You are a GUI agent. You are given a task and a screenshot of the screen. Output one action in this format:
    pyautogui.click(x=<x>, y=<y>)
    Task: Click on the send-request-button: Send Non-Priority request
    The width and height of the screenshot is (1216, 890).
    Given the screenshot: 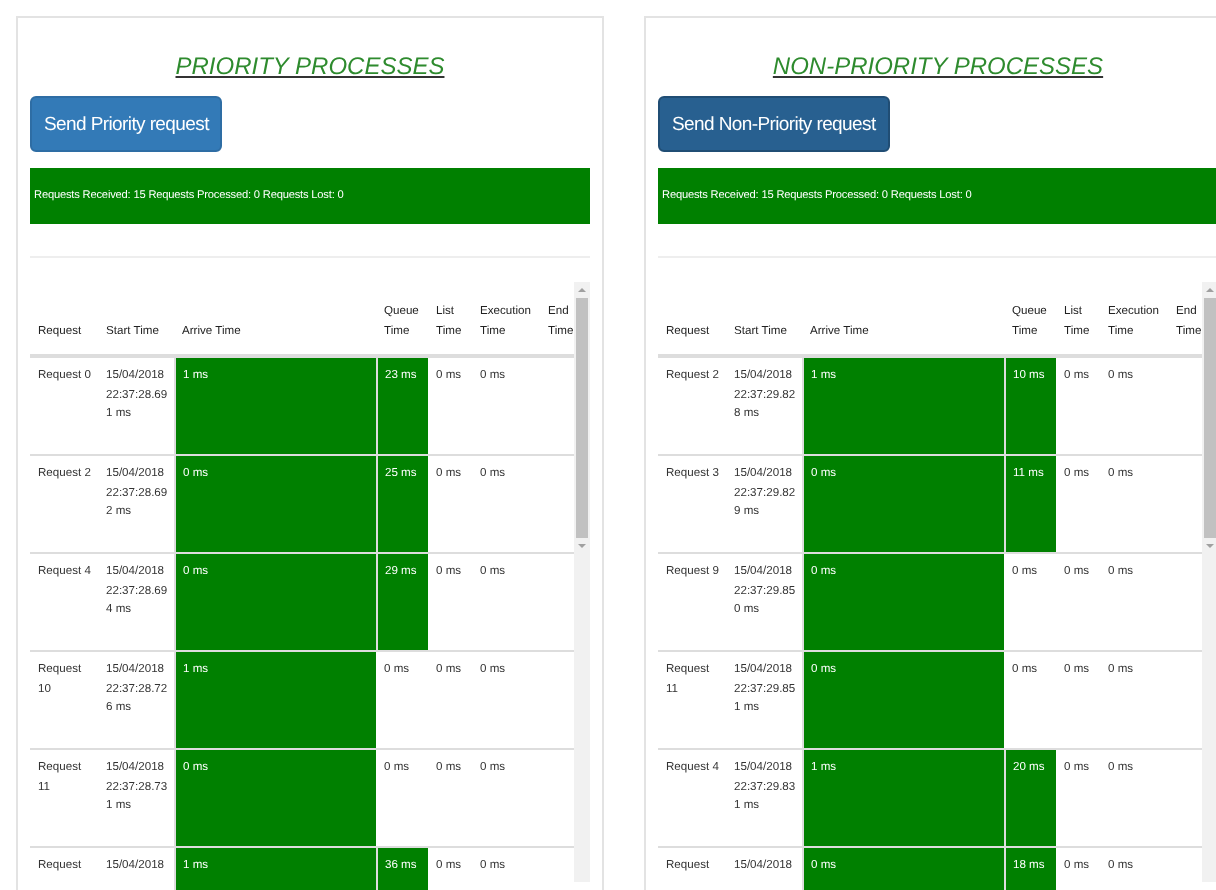 What is the action you would take?
    pyautogui.click(x=774, y=124)
    